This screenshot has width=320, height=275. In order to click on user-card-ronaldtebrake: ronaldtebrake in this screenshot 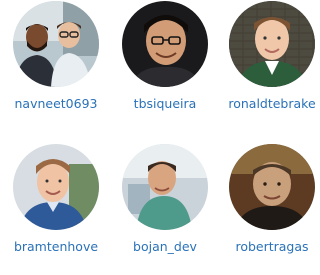, I will do `click(270, 56)`.